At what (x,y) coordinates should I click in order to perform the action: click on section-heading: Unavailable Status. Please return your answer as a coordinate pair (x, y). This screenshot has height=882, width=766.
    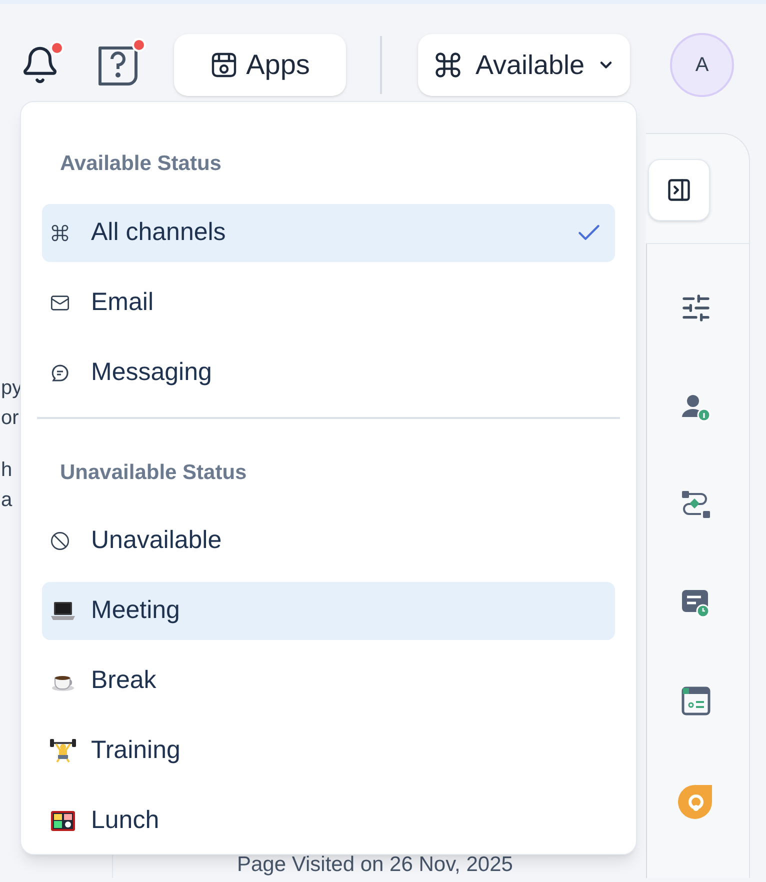
    Looking at the image, I should click on (153, 473).